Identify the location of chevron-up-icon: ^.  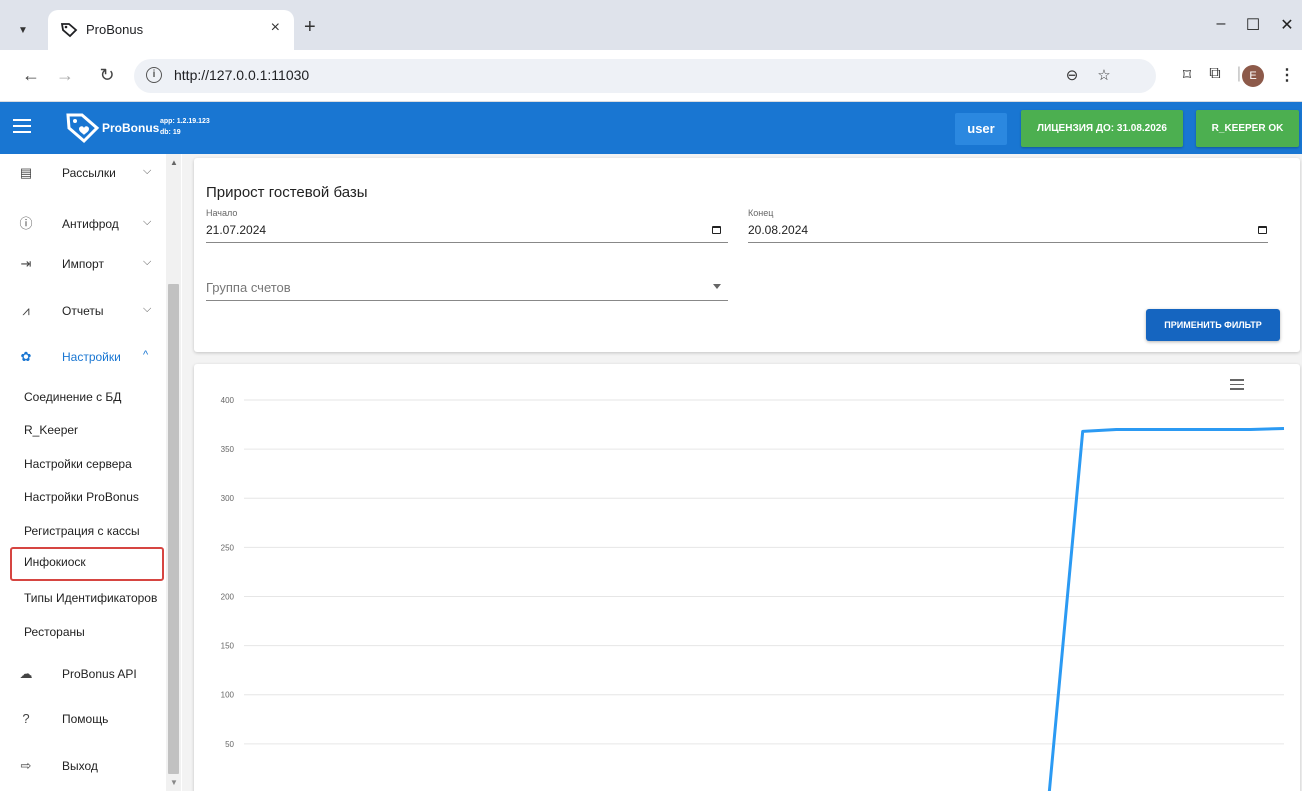
(146, 355).